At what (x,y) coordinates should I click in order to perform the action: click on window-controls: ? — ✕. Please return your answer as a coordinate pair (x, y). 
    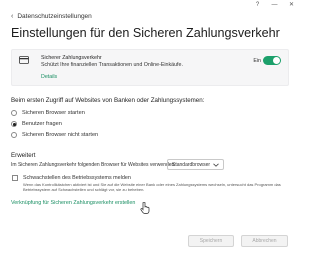
    Looking at the image, I should click on (274, 5).